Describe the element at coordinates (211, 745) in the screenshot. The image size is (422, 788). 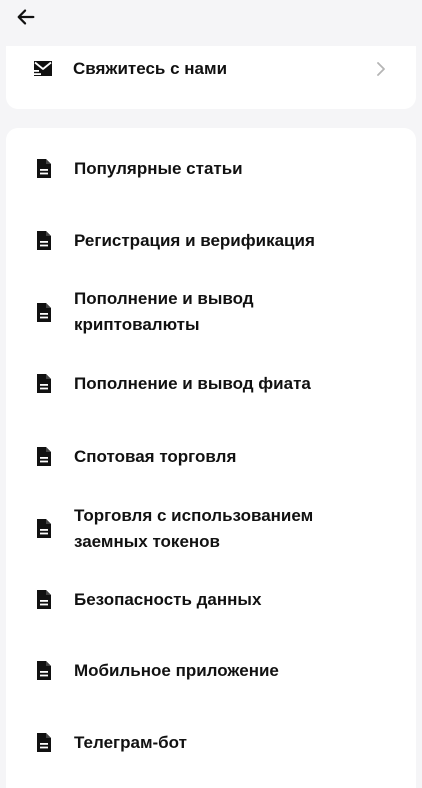
I see `topic-item: Телеграм-бот` at that location.